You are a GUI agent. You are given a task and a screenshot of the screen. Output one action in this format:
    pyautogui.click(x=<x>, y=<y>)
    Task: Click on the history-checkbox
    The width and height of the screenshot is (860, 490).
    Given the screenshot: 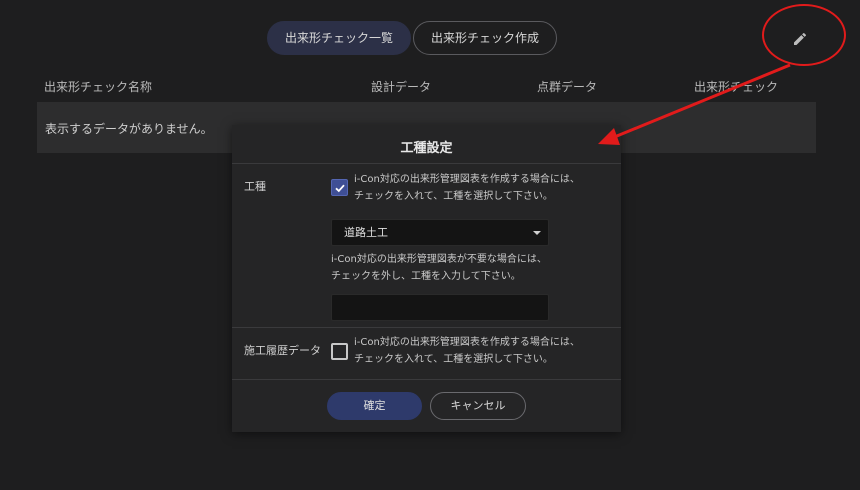 What is the action you would take?
    pyautogui.click(x=339, y=351)
    